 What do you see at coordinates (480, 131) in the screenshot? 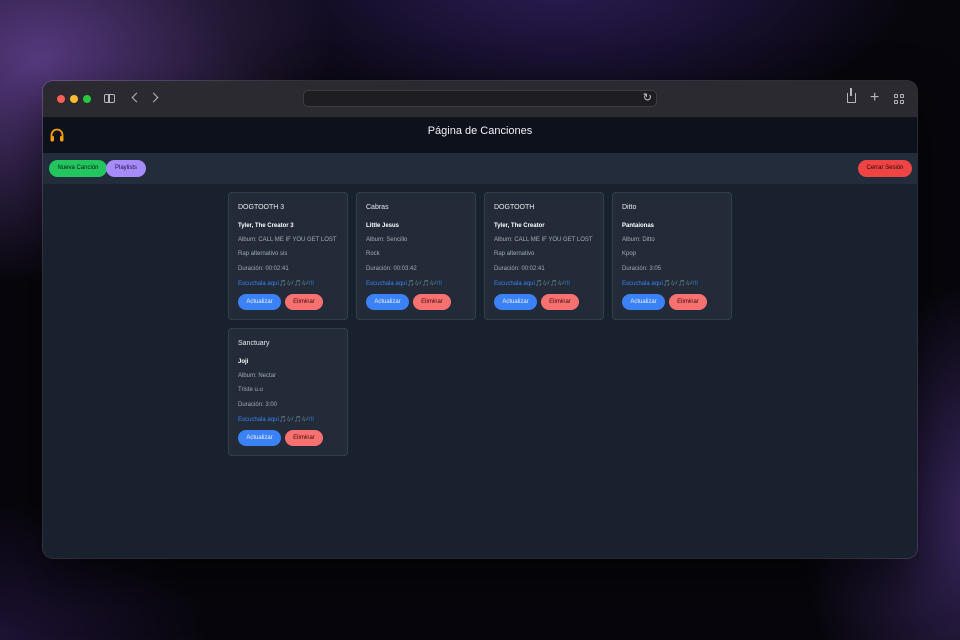
I see `page-title: Página de Canciones` at bounding box center [480, 131].